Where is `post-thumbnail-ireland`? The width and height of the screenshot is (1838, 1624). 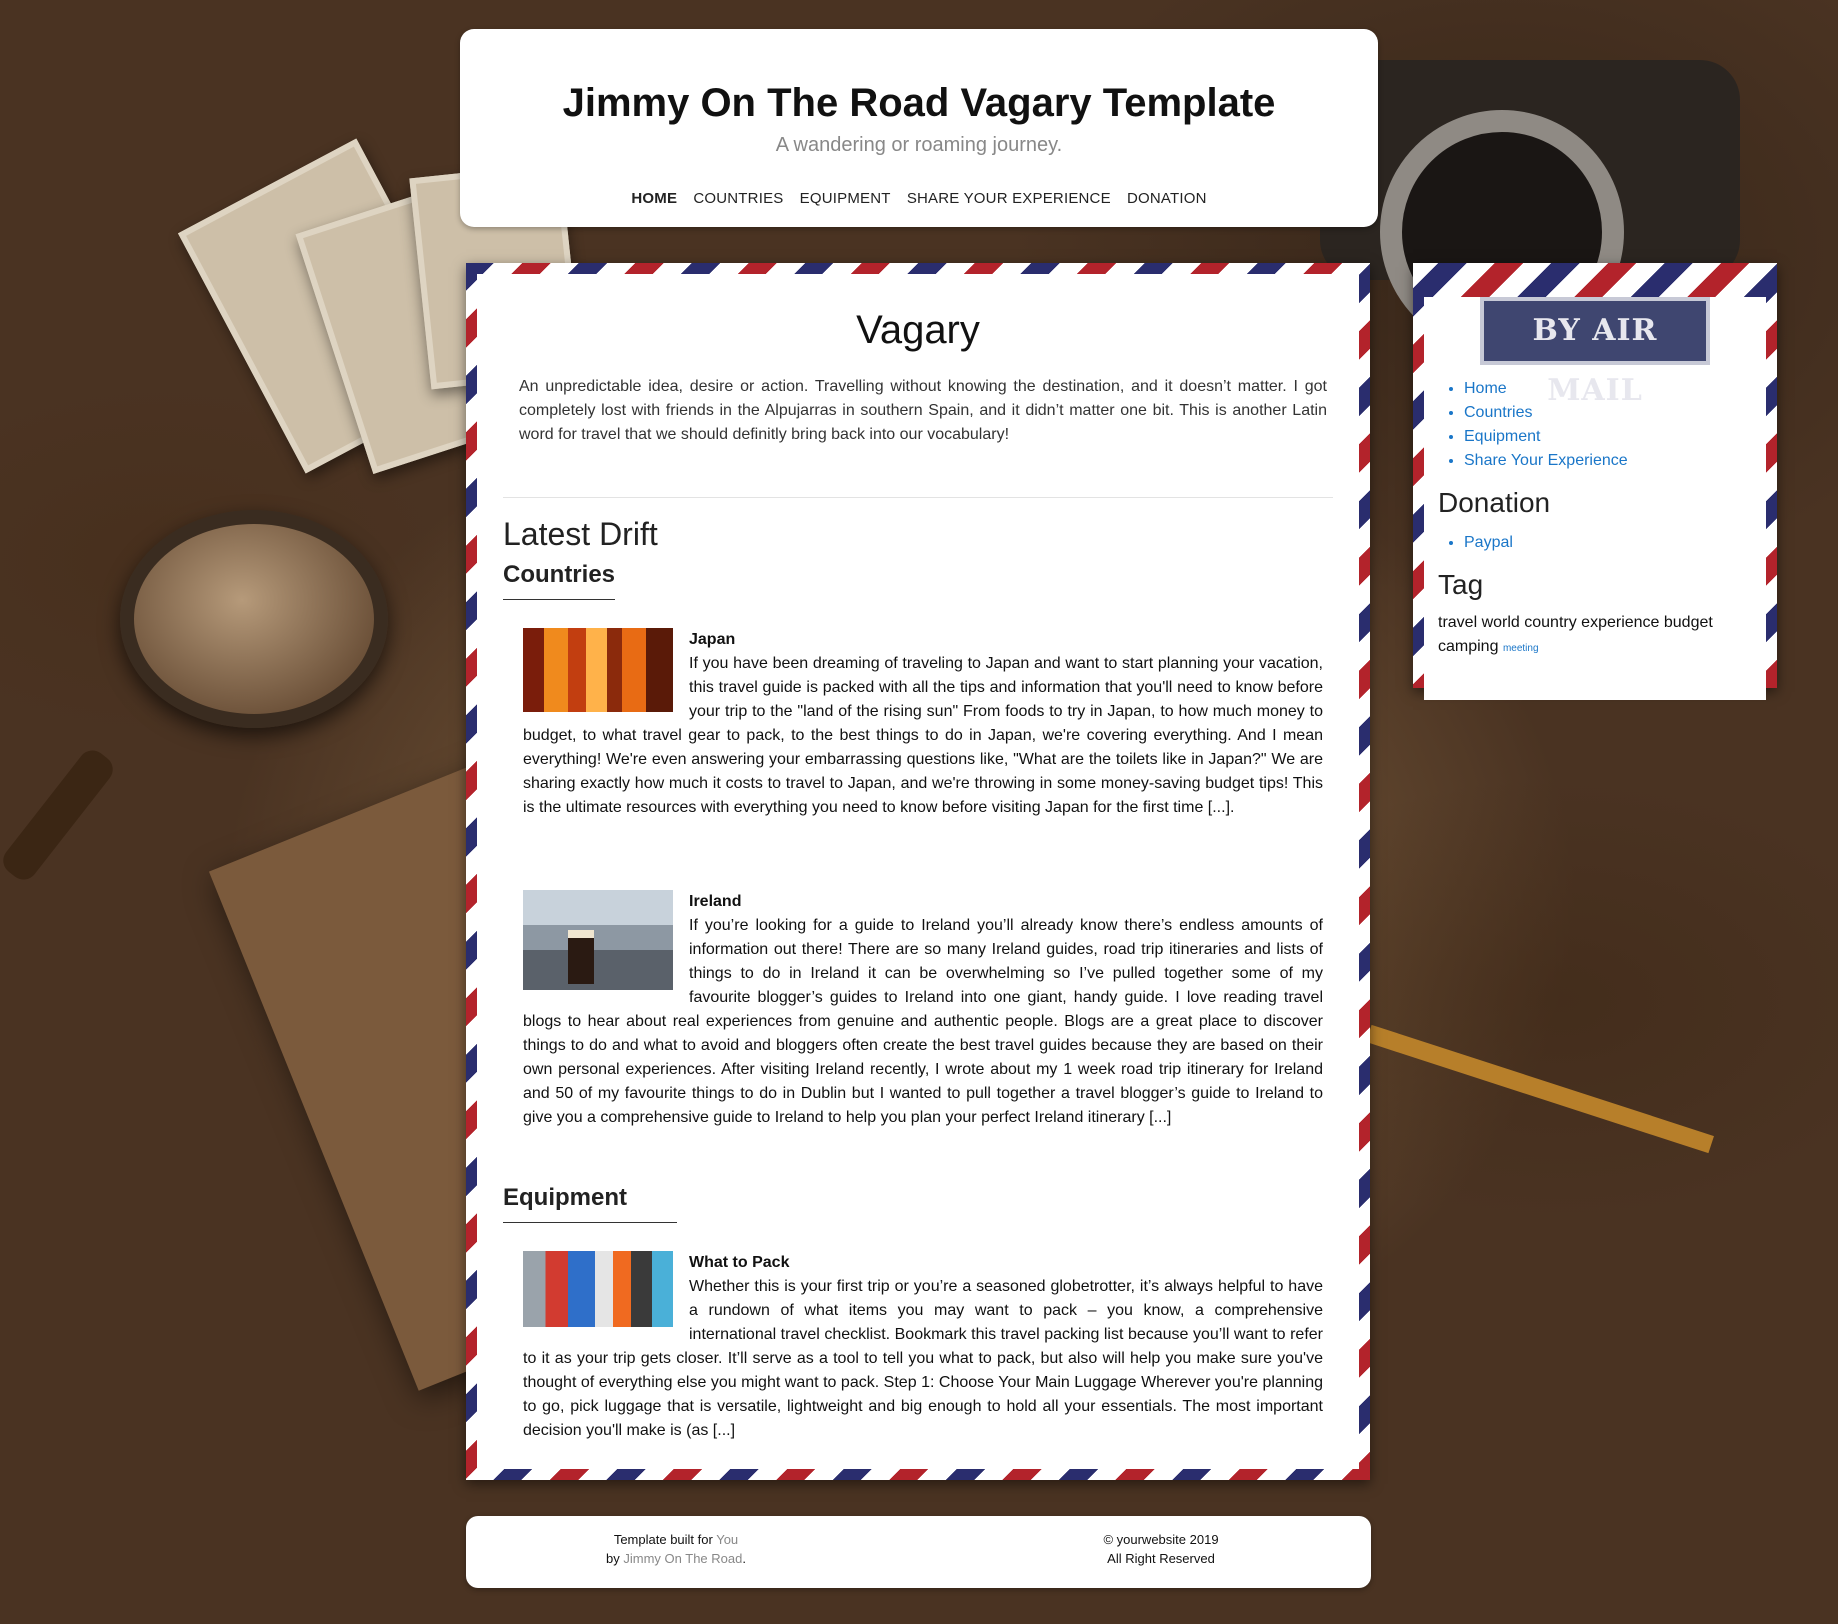 post-thumbnail-ireland is located at coordinates (598, 940).